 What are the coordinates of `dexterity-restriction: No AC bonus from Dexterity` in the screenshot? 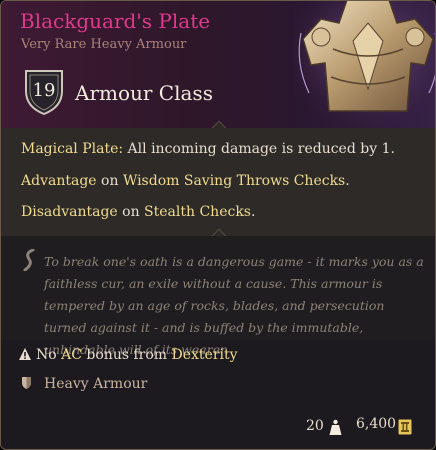 It's located at (128, 355).